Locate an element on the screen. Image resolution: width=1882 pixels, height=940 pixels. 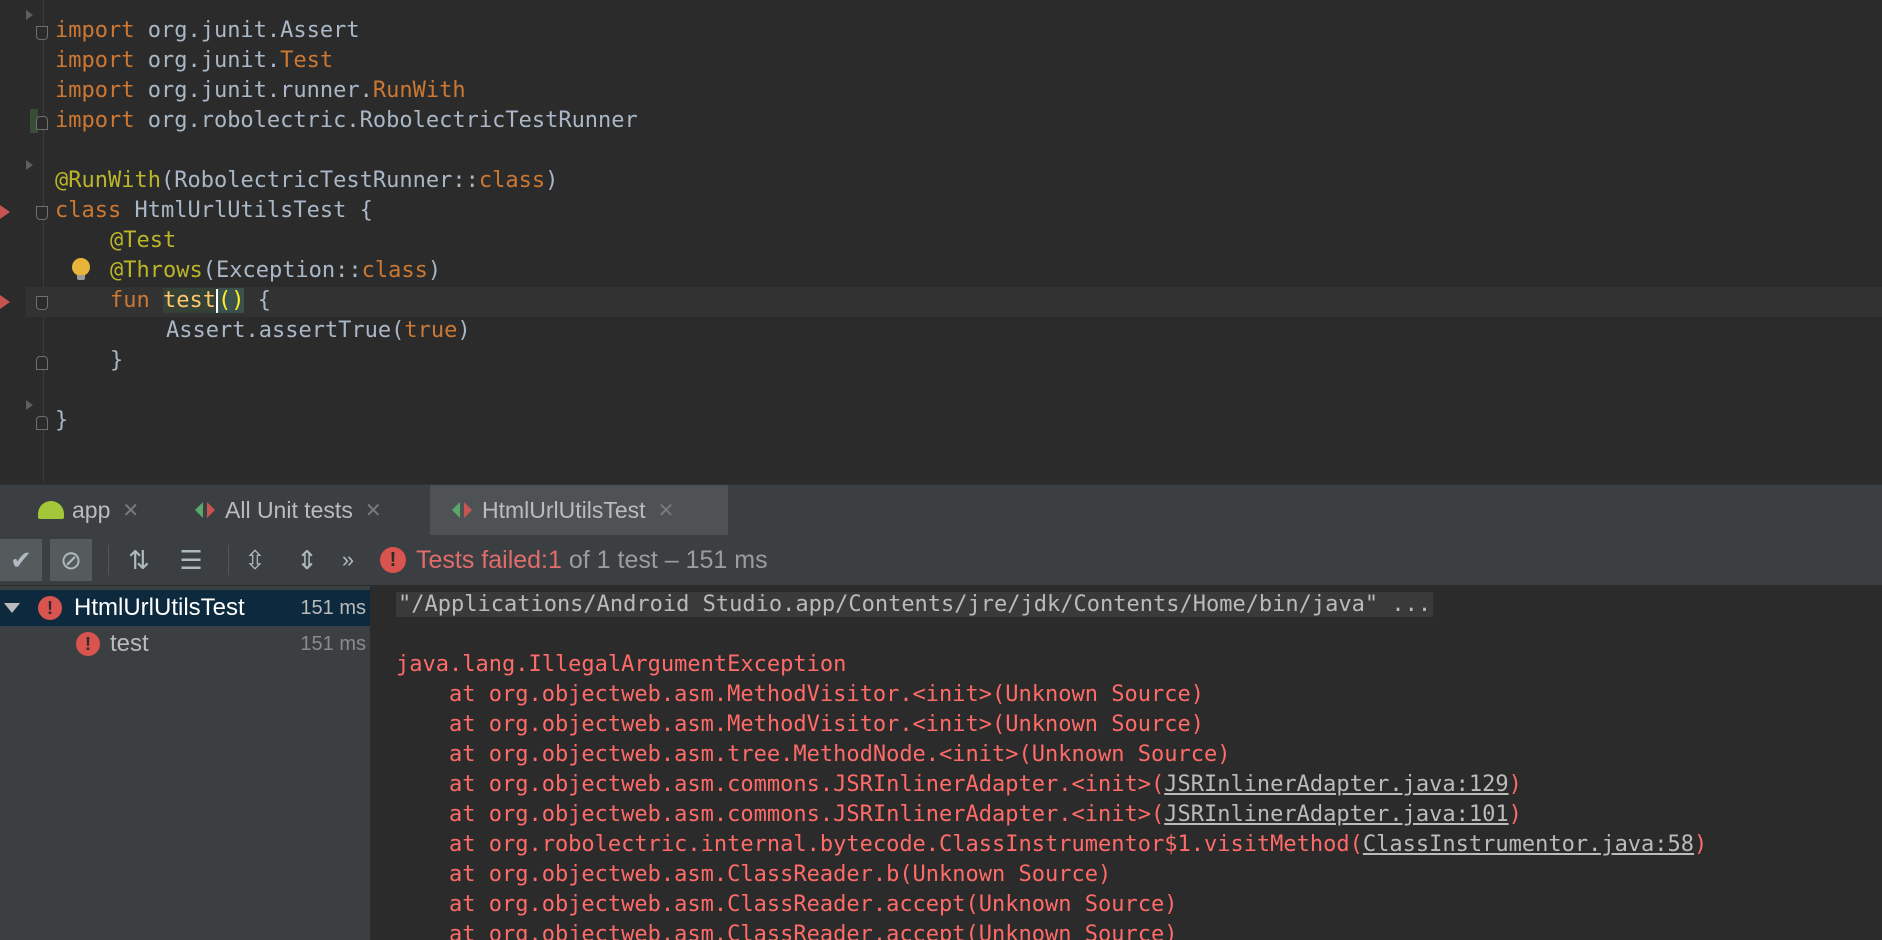
editor-gutter is located at coordinates (22, 242).